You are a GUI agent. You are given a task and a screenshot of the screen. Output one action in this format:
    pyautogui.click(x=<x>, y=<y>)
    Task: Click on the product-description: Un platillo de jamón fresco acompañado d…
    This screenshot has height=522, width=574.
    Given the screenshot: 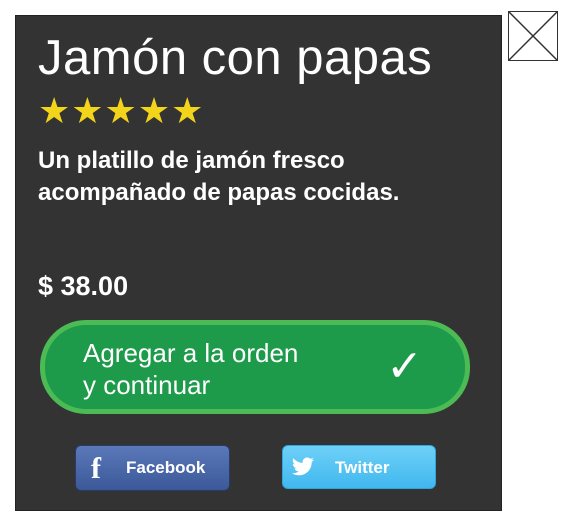 What is the action you would take?
    pyautogui.click(x=219, y=176)
    